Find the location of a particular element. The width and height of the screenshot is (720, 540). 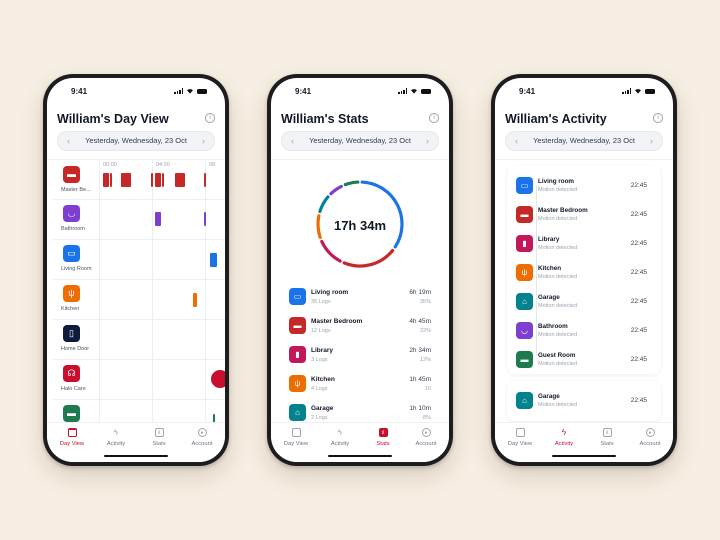

date-label: Yesterday, Wednesday, 23 Oct is located at coordinates (136, 140).